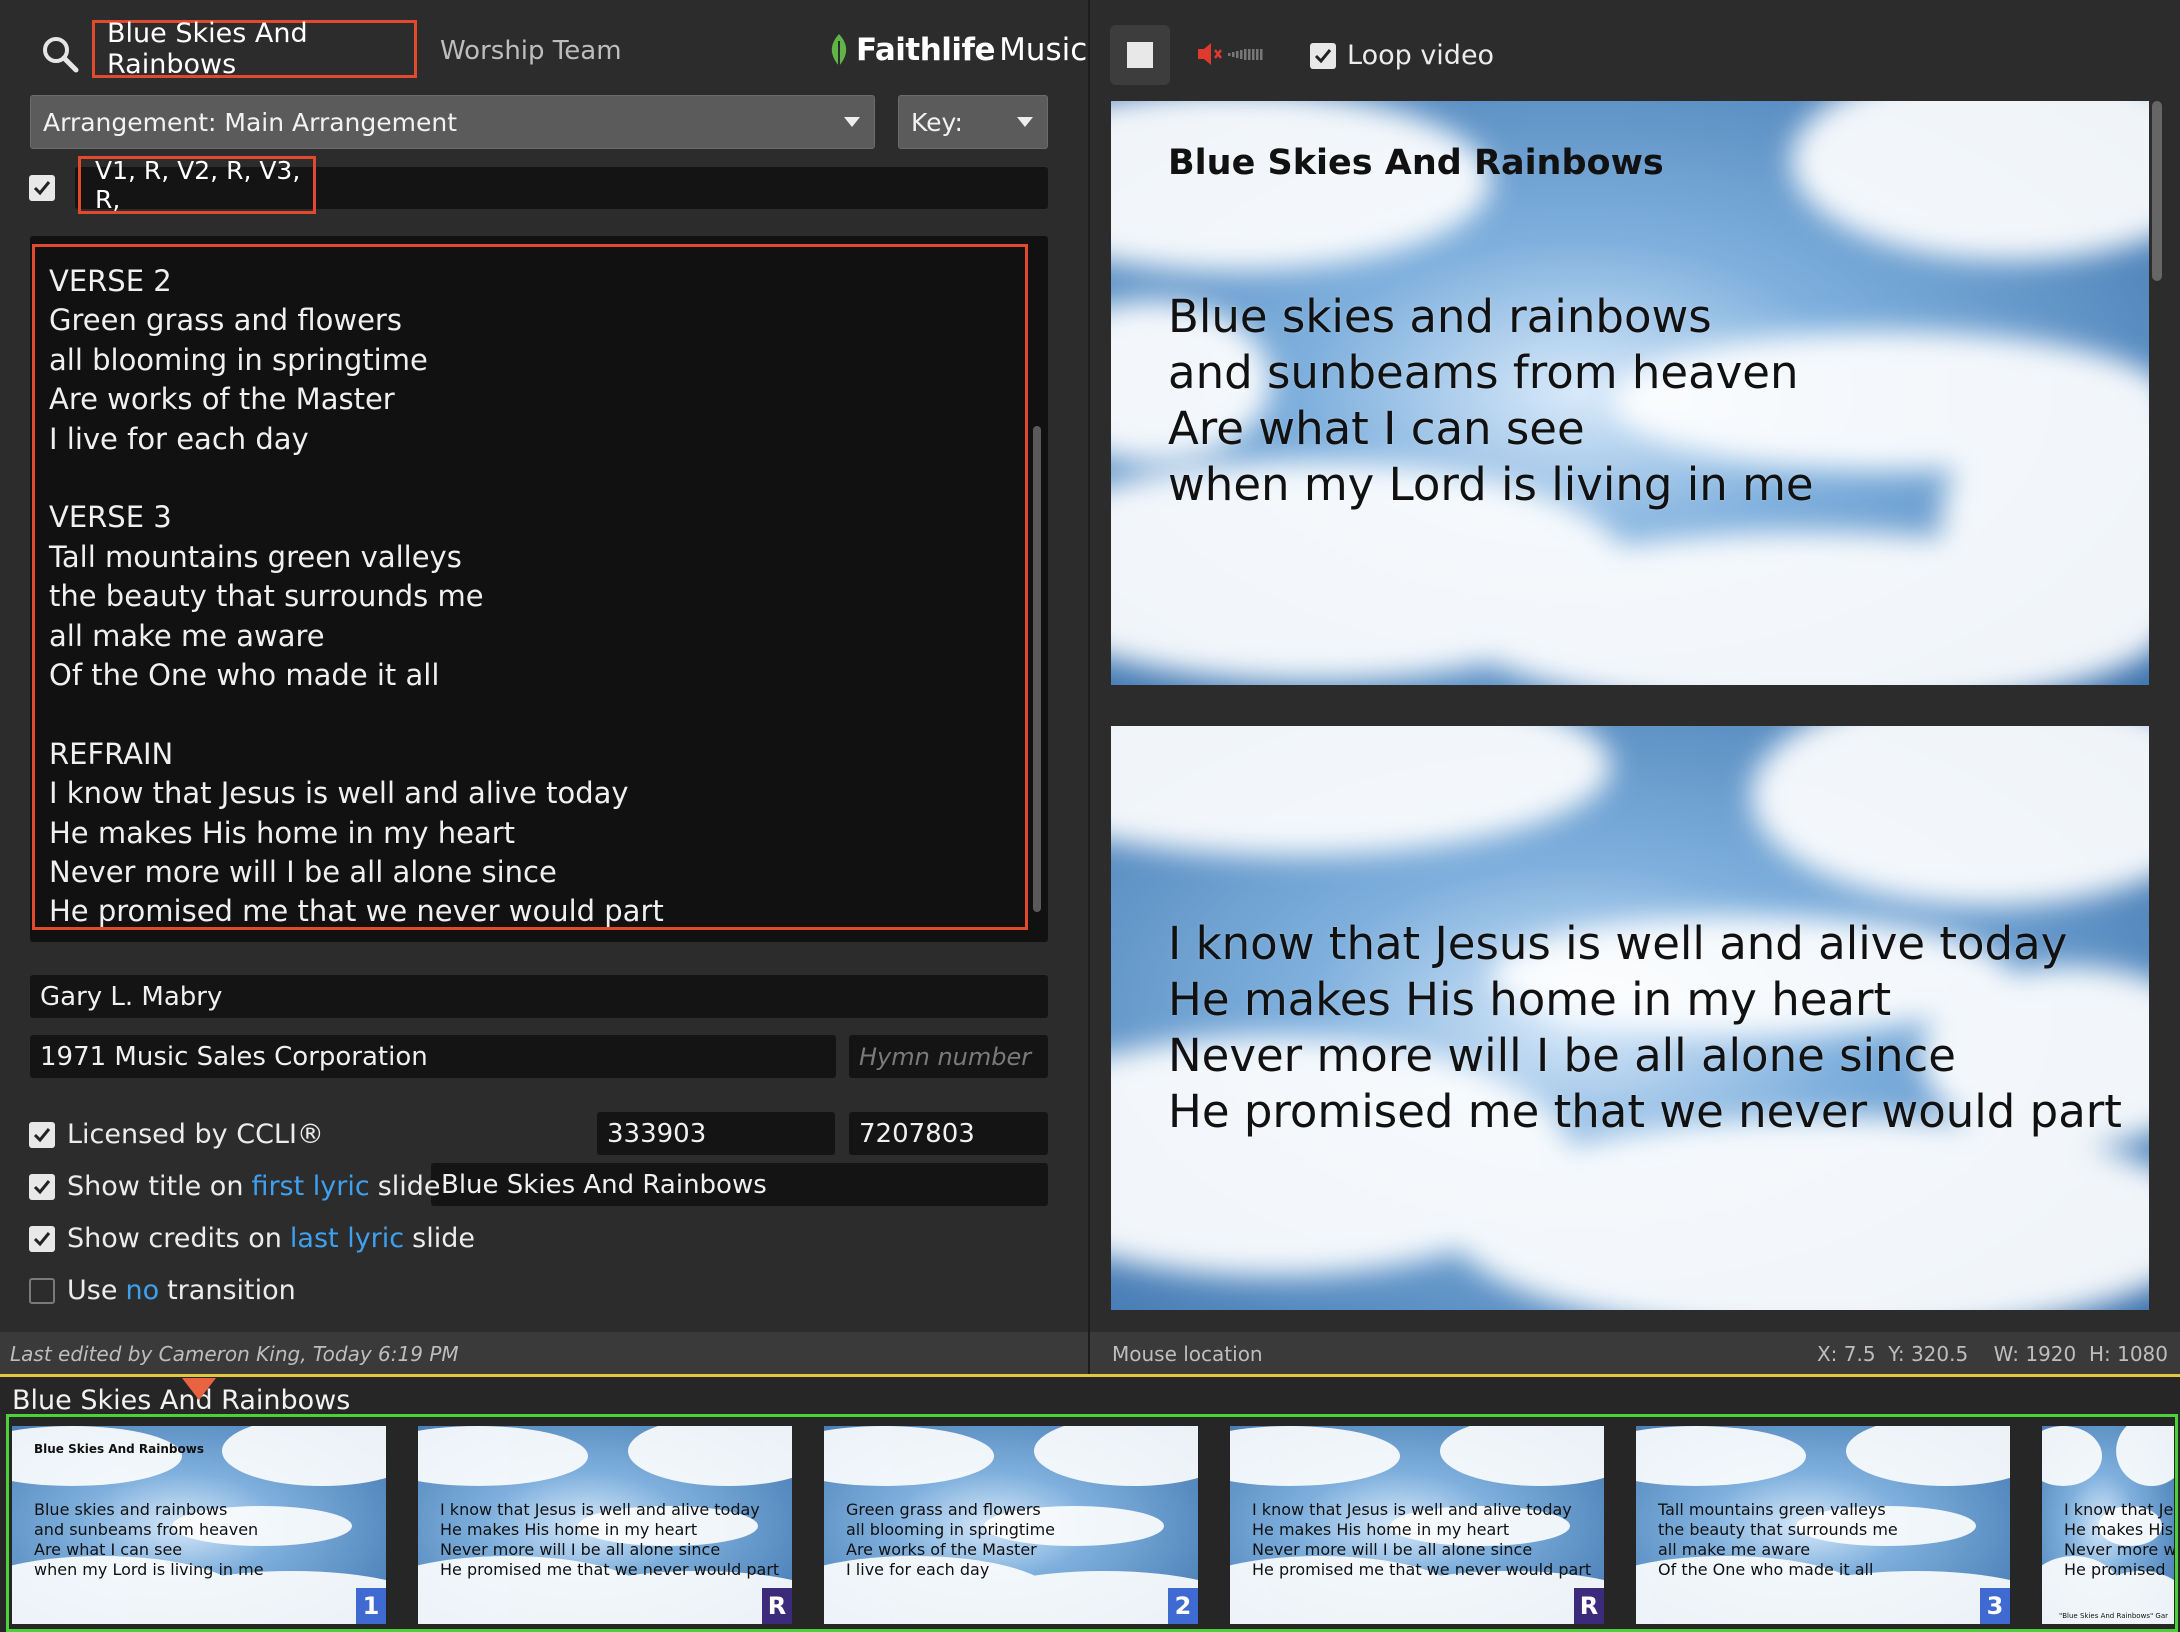 The height and width of the screenshot is (1632, 2180). What do you see at coordinates (266, 596) in the screenshot?
I see `lyric-line: the beauty that surrounds me` at bounding box center [266, 596].